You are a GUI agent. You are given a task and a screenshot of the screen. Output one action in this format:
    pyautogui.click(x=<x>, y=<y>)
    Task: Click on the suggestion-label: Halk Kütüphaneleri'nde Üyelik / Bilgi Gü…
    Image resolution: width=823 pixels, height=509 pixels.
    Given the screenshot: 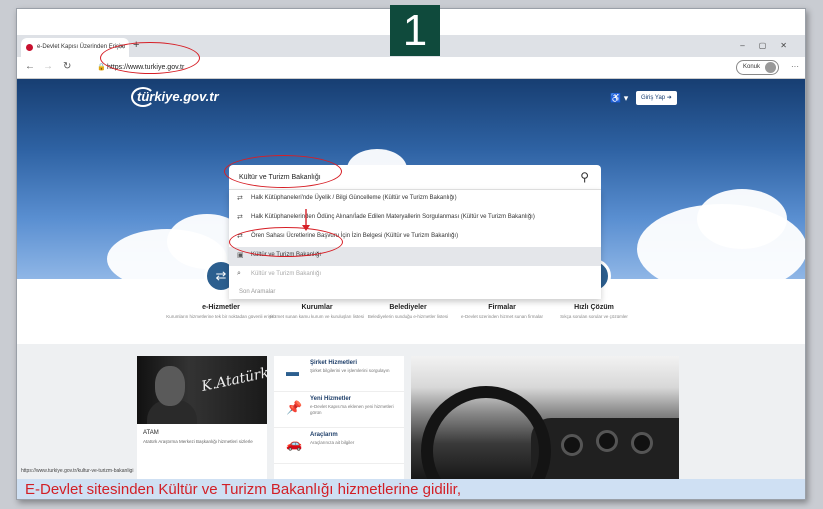 What is the action you would take?
    pyautogui.click(x=354, y=198)
    